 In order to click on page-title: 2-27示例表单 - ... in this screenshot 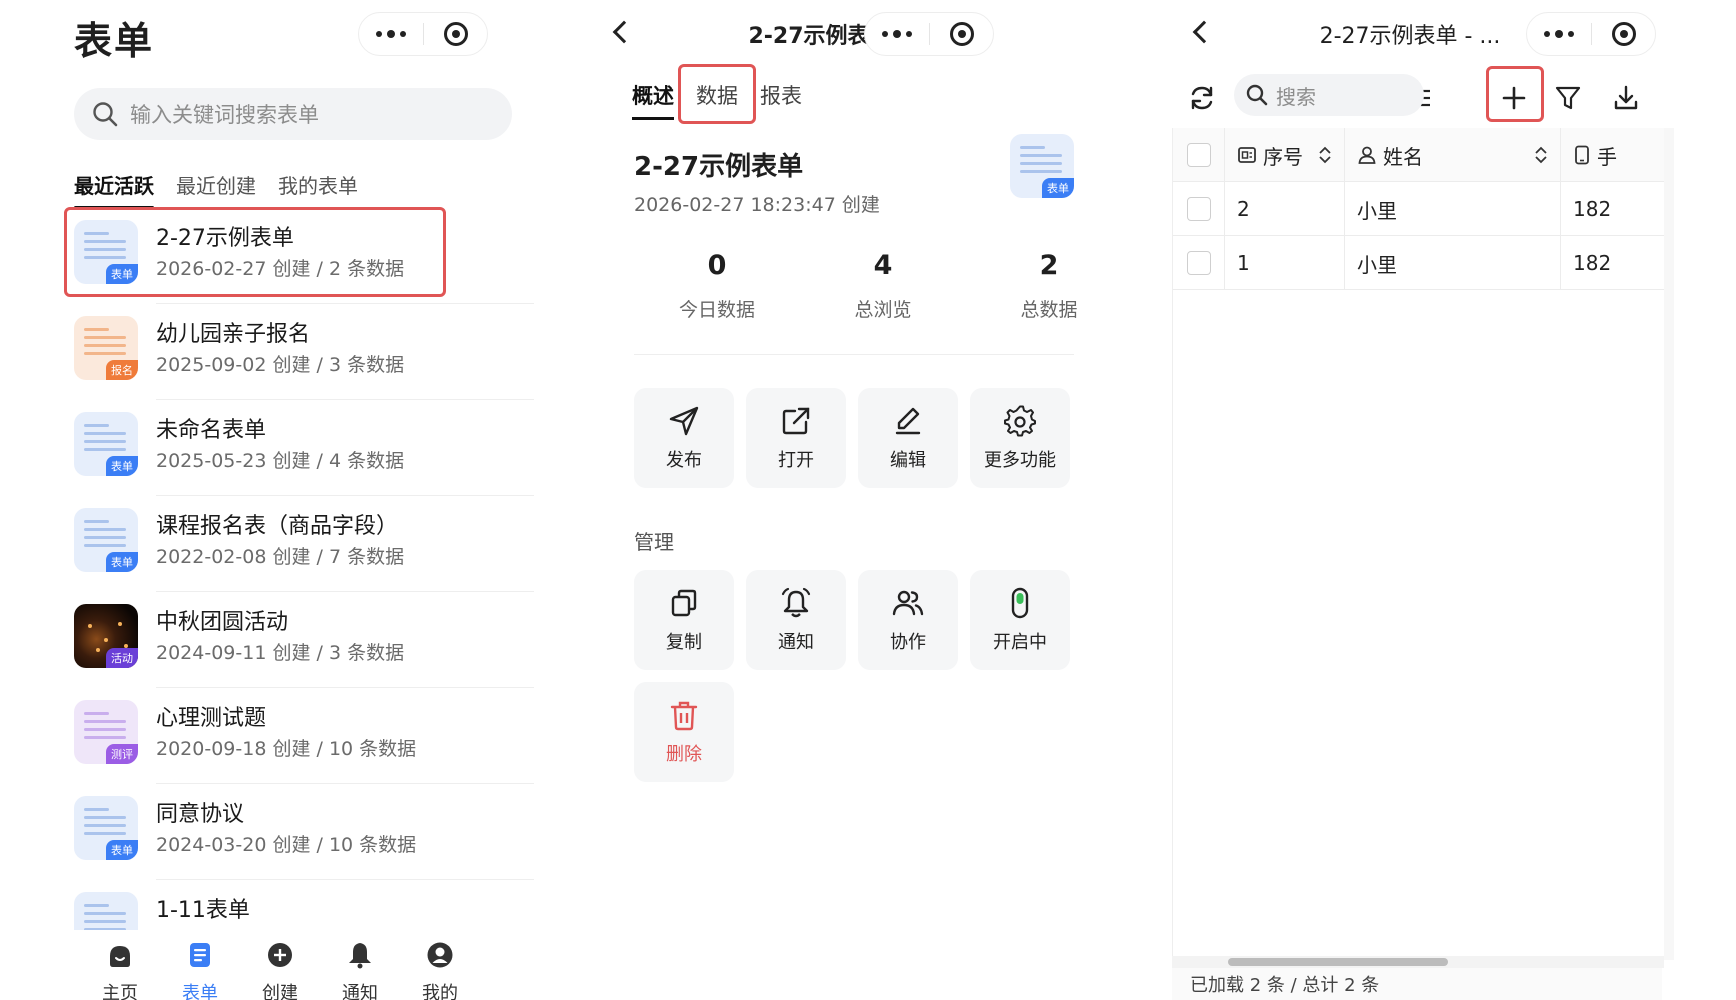, I will do `click(1410, 36)`.